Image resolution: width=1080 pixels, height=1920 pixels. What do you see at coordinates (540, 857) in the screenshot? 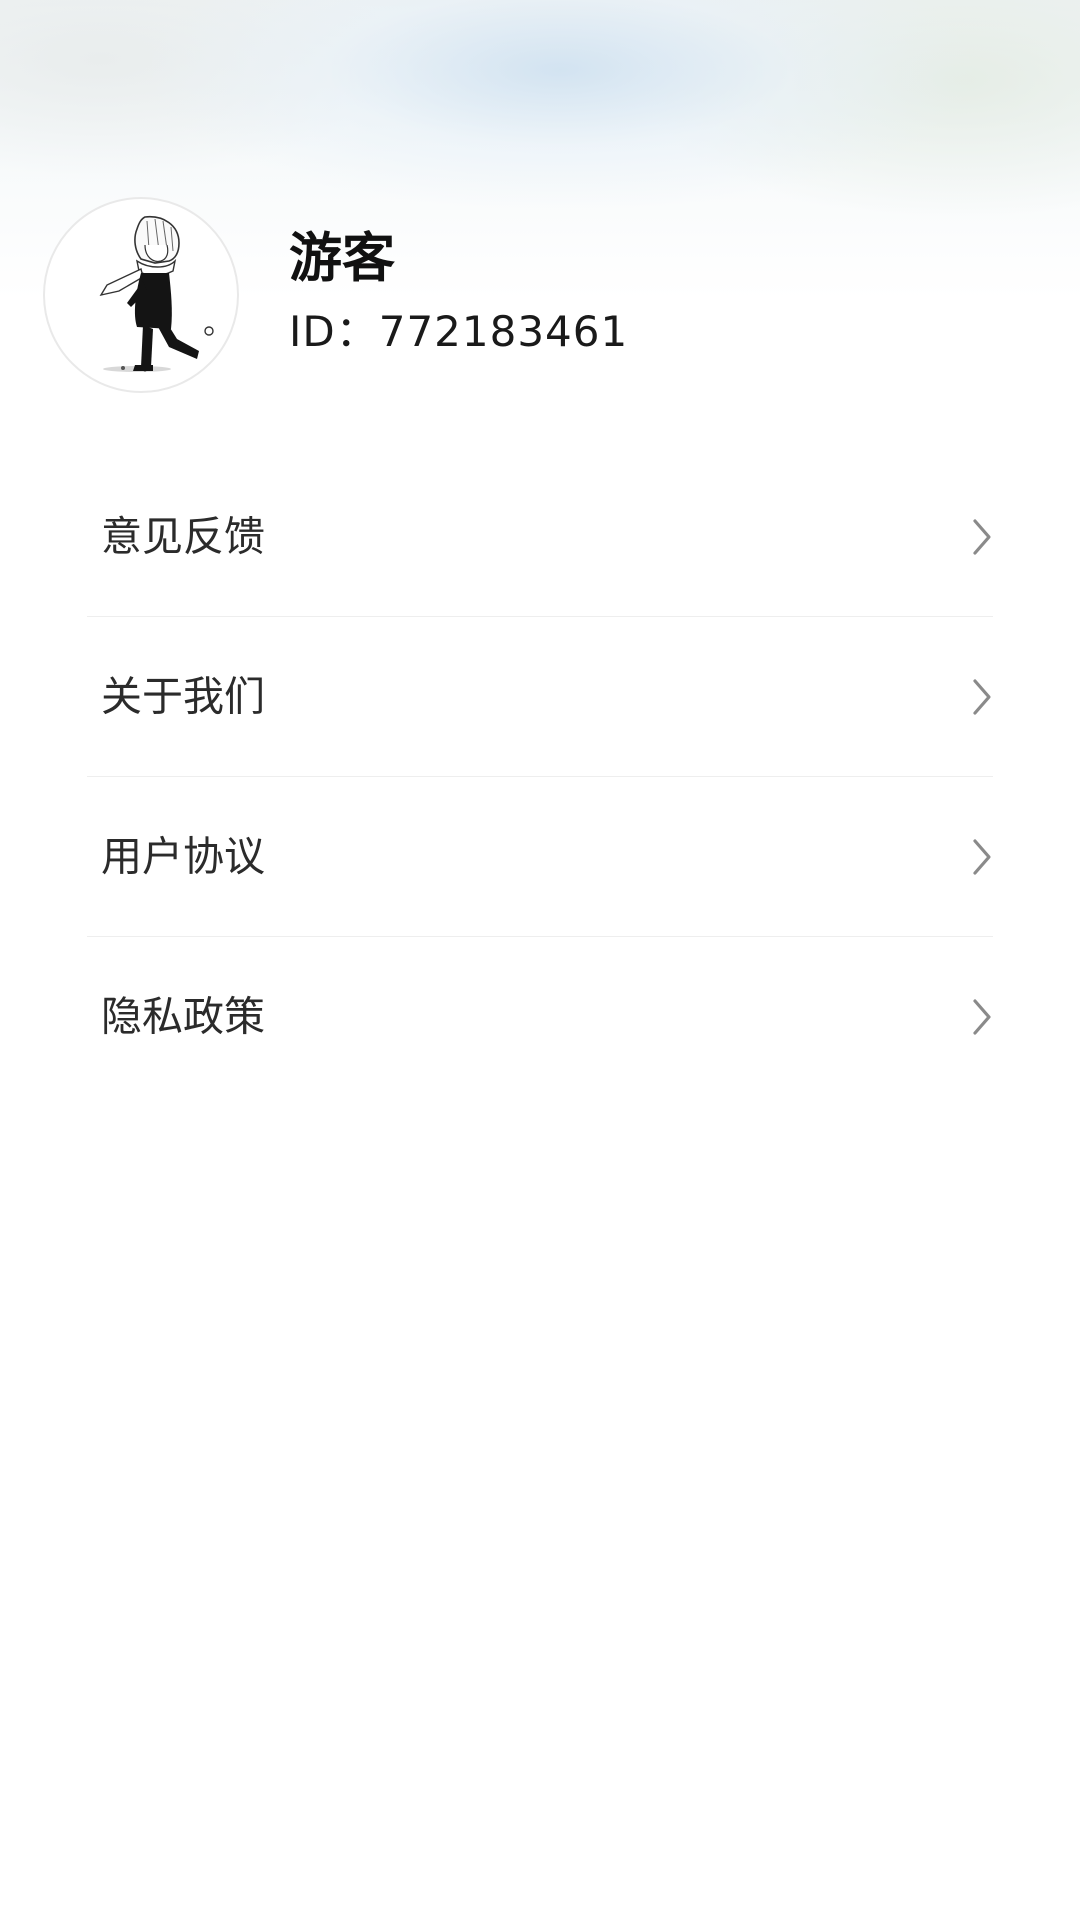
I see `menu-item-user-agreement: 用户协议` at bounding box center [540, 857].